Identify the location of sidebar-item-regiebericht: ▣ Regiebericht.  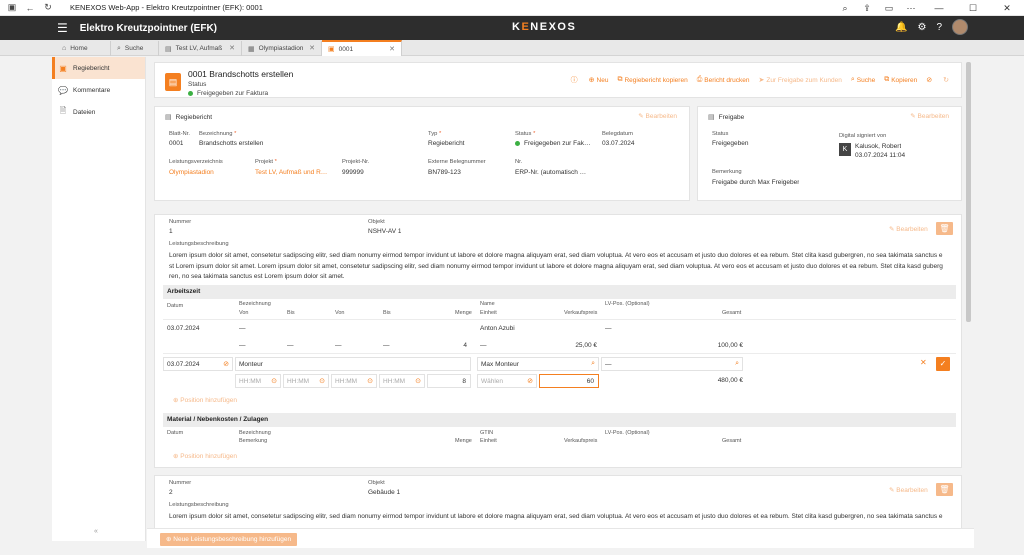
(98, 68).